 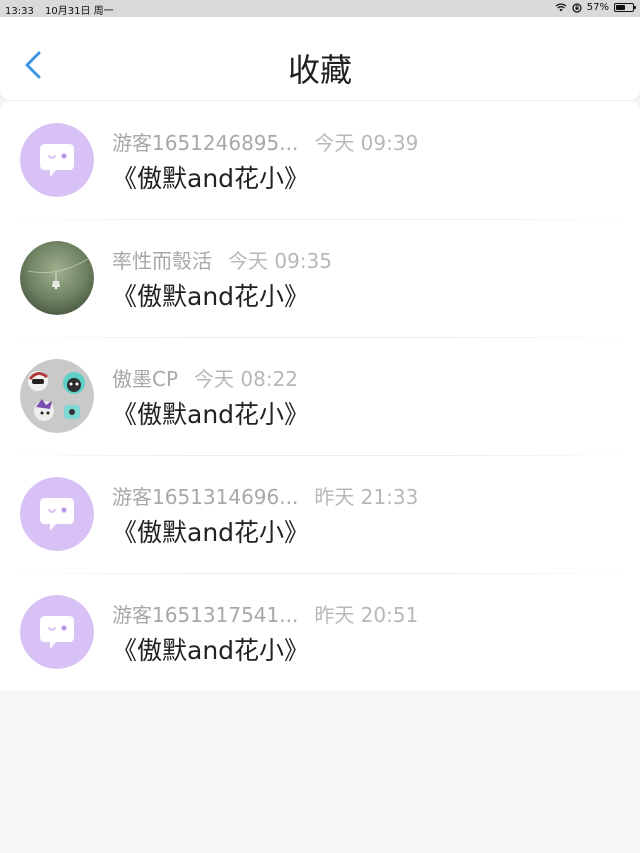 What do you see at coordinates (366, 497) in the screenshot?
I see `item-time: 昨天 21:33` at bounding box center [366, 497].